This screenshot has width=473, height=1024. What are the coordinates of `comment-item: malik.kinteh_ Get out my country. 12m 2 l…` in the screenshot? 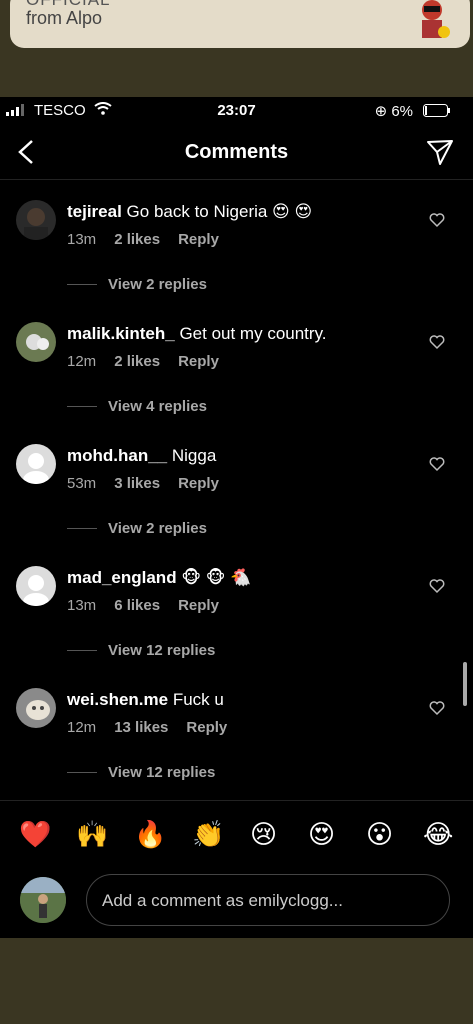 It's located at (236, 383).